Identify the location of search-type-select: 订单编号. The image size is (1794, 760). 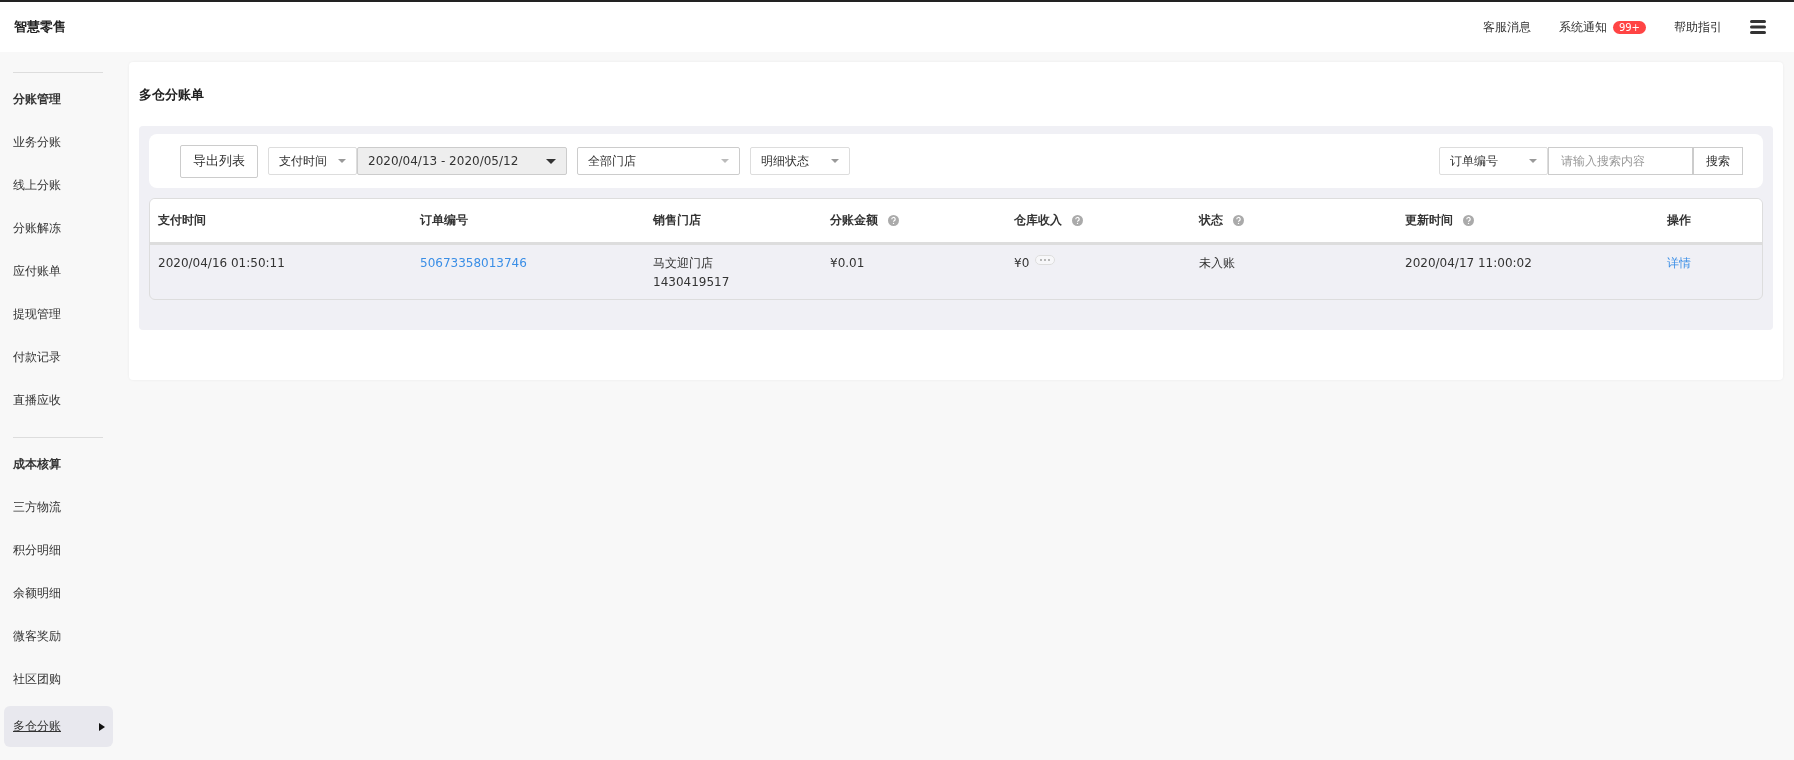
(1493, 161).